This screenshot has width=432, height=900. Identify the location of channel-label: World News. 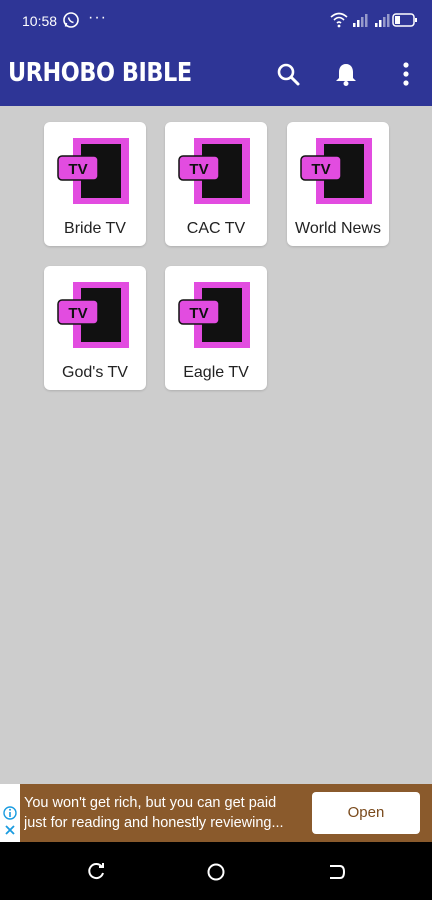
(338, 228).